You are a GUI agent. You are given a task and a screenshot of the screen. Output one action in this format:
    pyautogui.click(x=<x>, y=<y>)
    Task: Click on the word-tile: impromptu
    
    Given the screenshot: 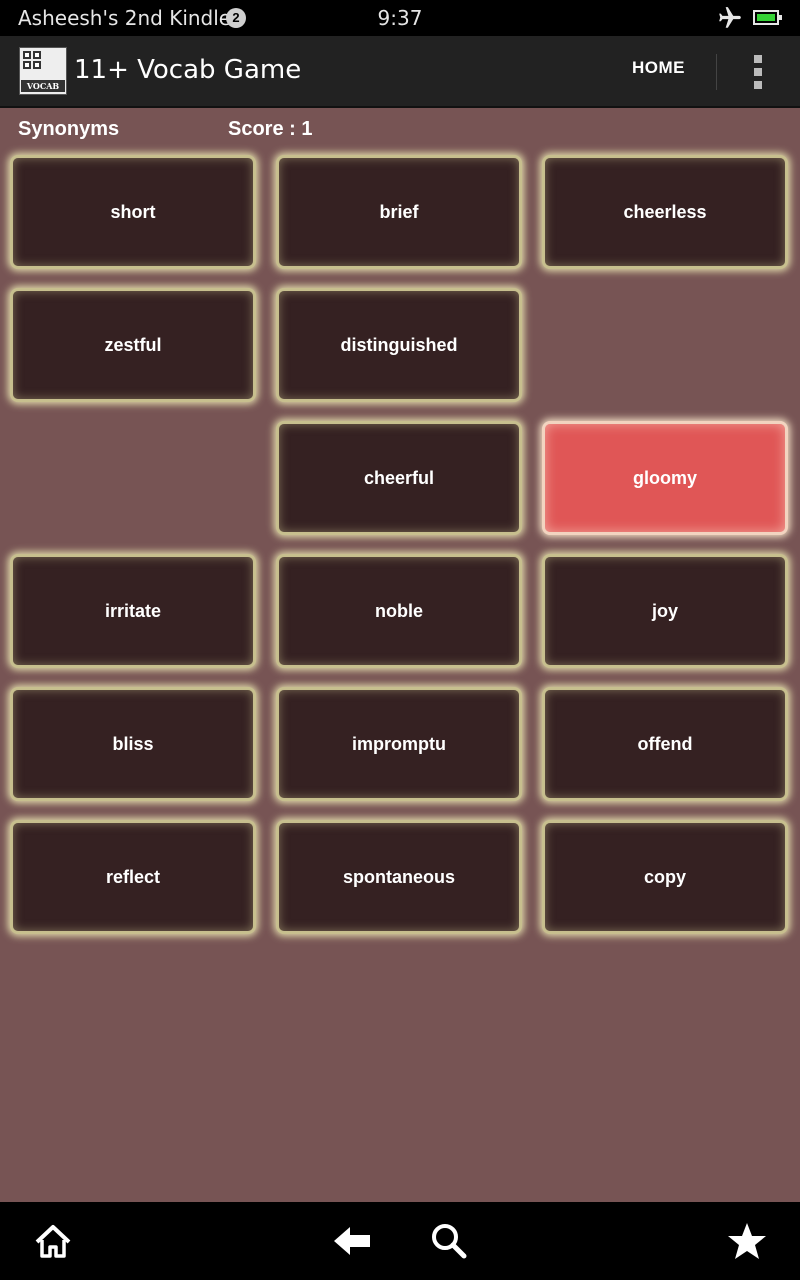 What is the action you would take?
    pyautogui.click(x=399, y=744)
    